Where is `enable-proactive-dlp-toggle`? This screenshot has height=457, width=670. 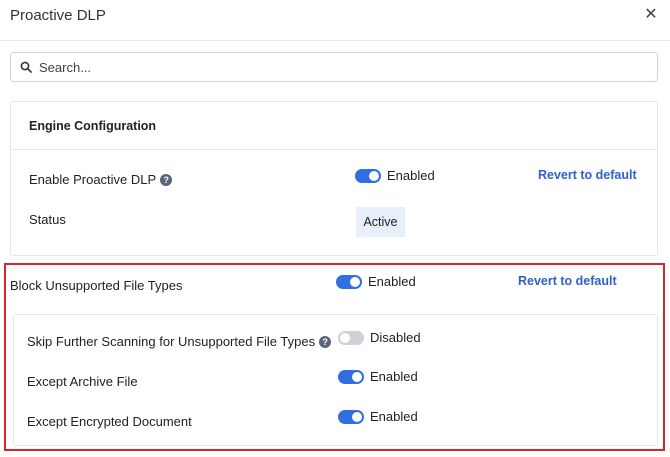 enable-proactive-dlp-toggle is located at coordinates (368, 176).